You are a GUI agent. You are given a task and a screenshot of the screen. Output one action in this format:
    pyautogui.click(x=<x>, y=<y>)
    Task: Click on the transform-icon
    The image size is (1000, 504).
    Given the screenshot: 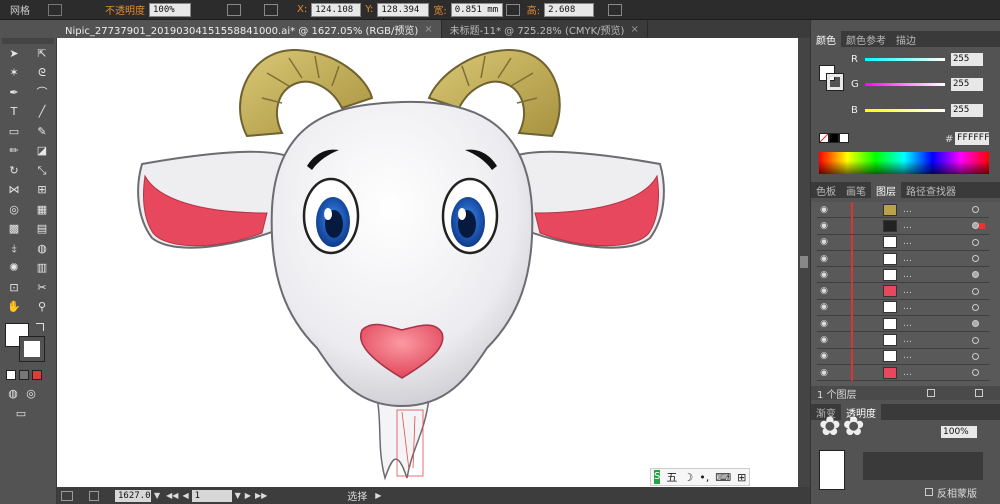 What is the action you would take?
    pyautogui.click(x=615, y=9)
    